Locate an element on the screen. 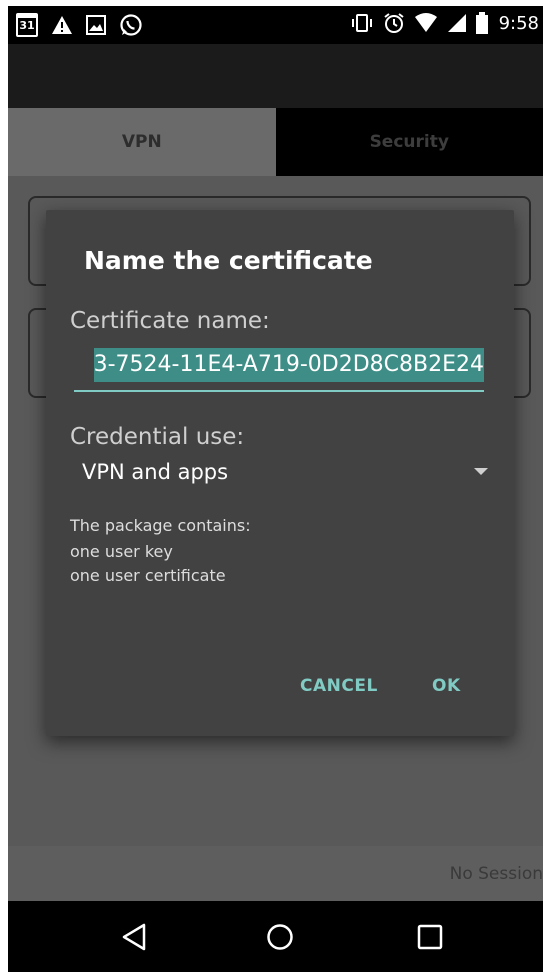  system-icons: 9:58 is located at coordinates (444, 23).